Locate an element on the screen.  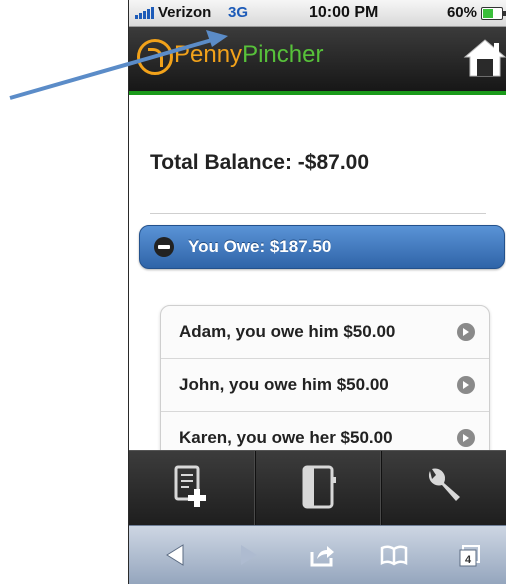
signal-strength-icon is located at coordinates (145, 13).